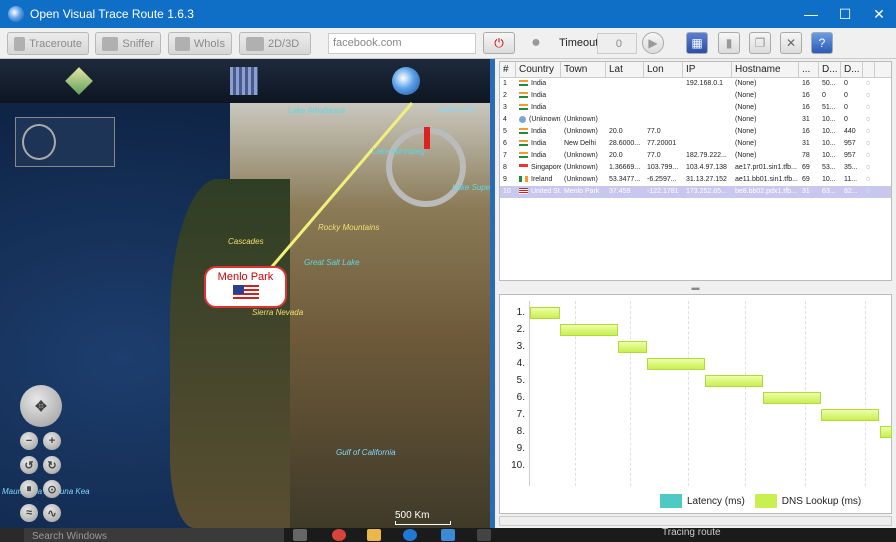  I want to click on edge-icon, so click(410, 535).